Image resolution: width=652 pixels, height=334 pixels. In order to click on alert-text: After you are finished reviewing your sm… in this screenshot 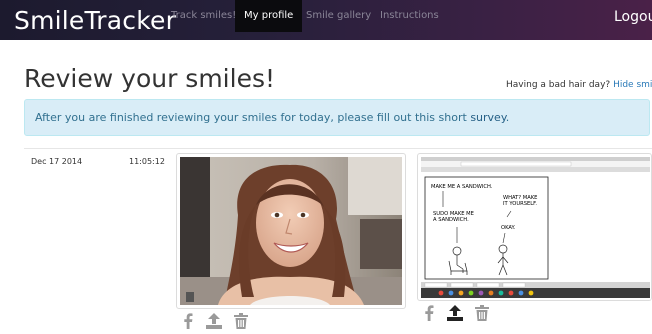, I will do `click(251, 117)`.